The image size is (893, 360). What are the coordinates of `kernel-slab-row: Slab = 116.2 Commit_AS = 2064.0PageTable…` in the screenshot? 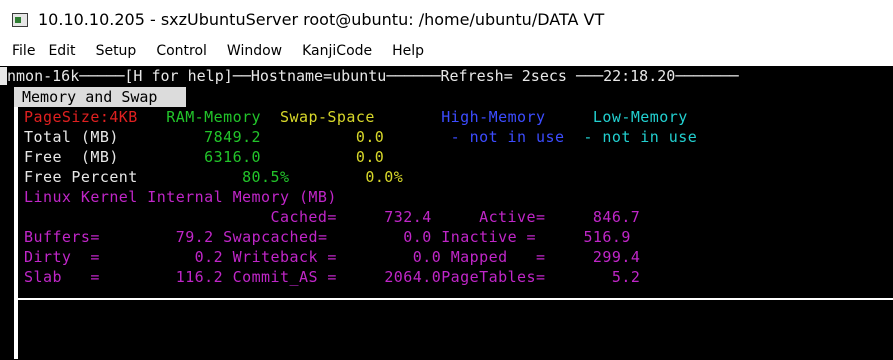 It's located at (332, 277).